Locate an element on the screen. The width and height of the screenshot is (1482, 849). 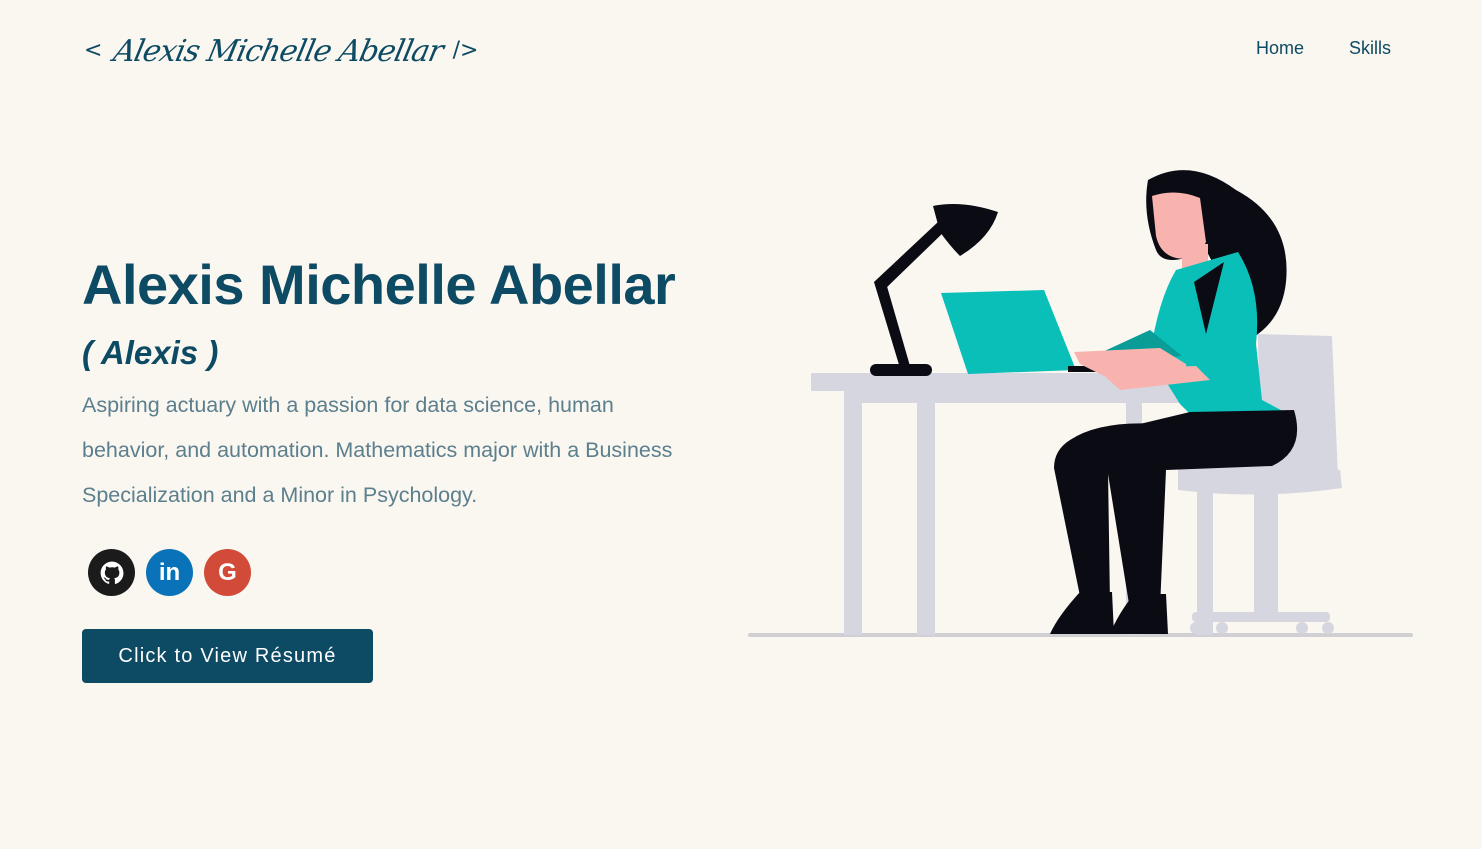
hero-name: Alexis Michelle Abellar is located at coordinates (379, 284).